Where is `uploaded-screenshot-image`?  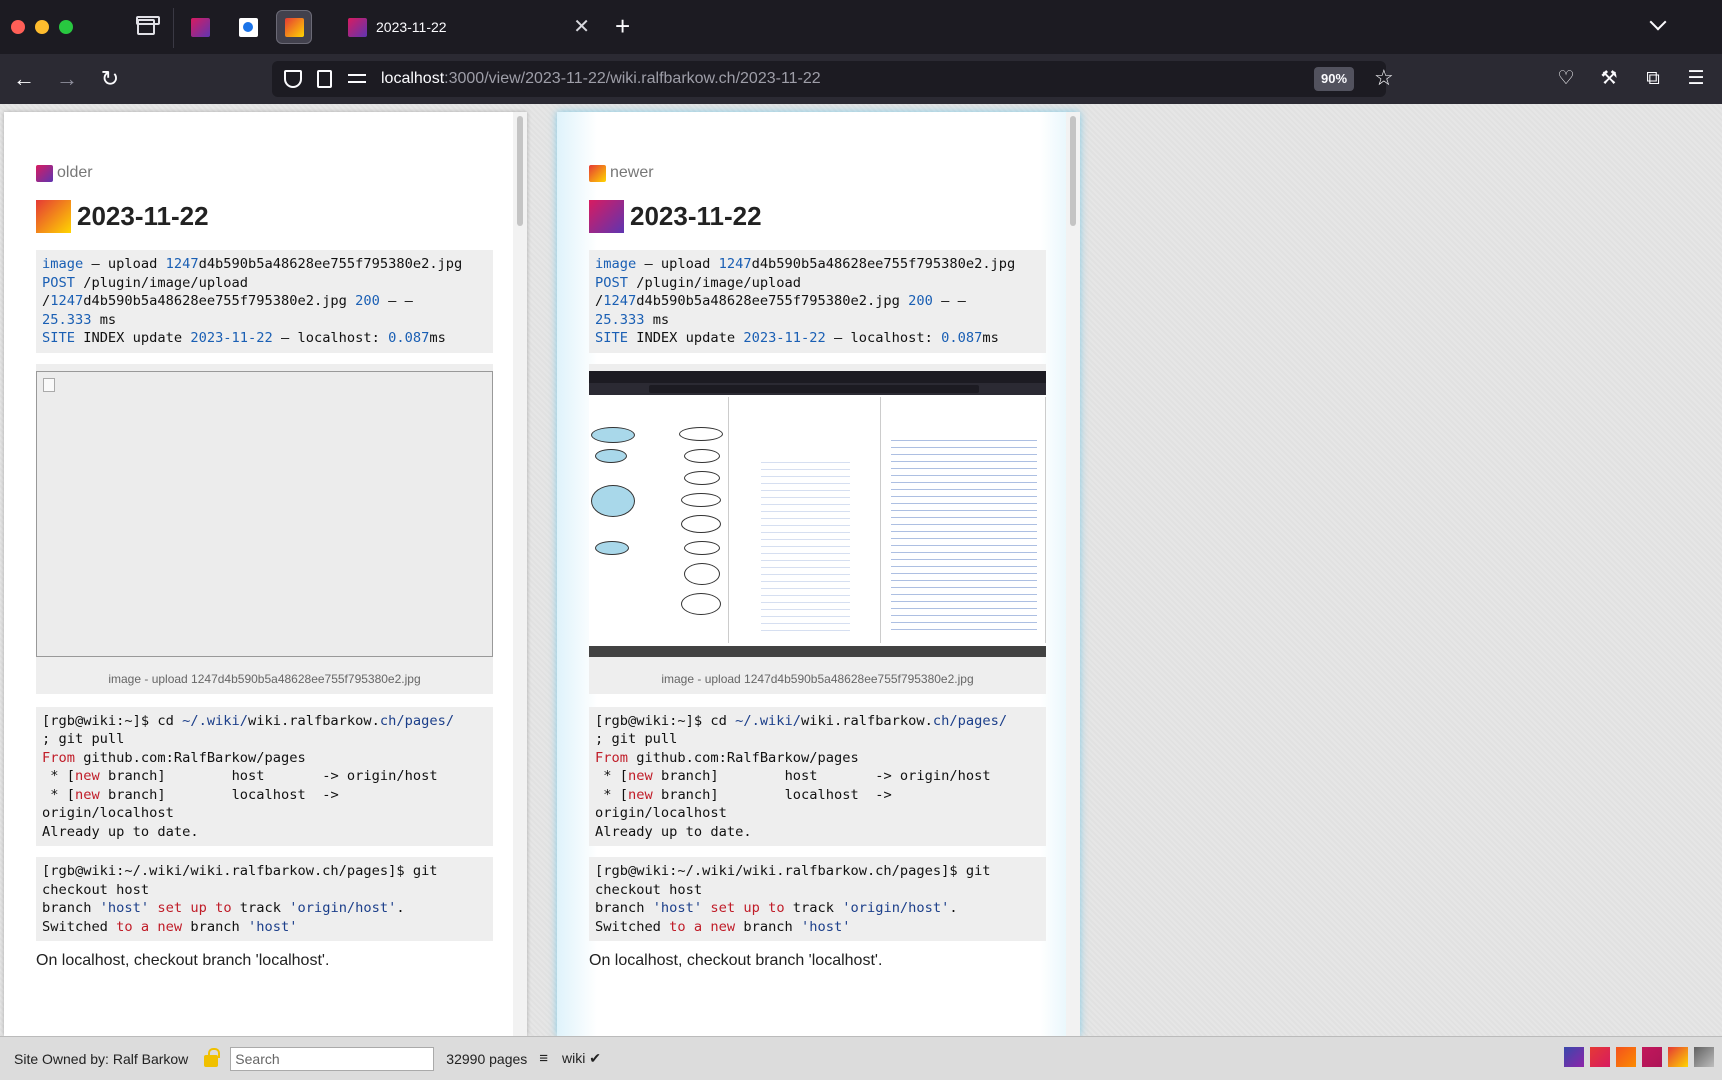 uploaded-screenshot-image is located at coordinates (817, 513).